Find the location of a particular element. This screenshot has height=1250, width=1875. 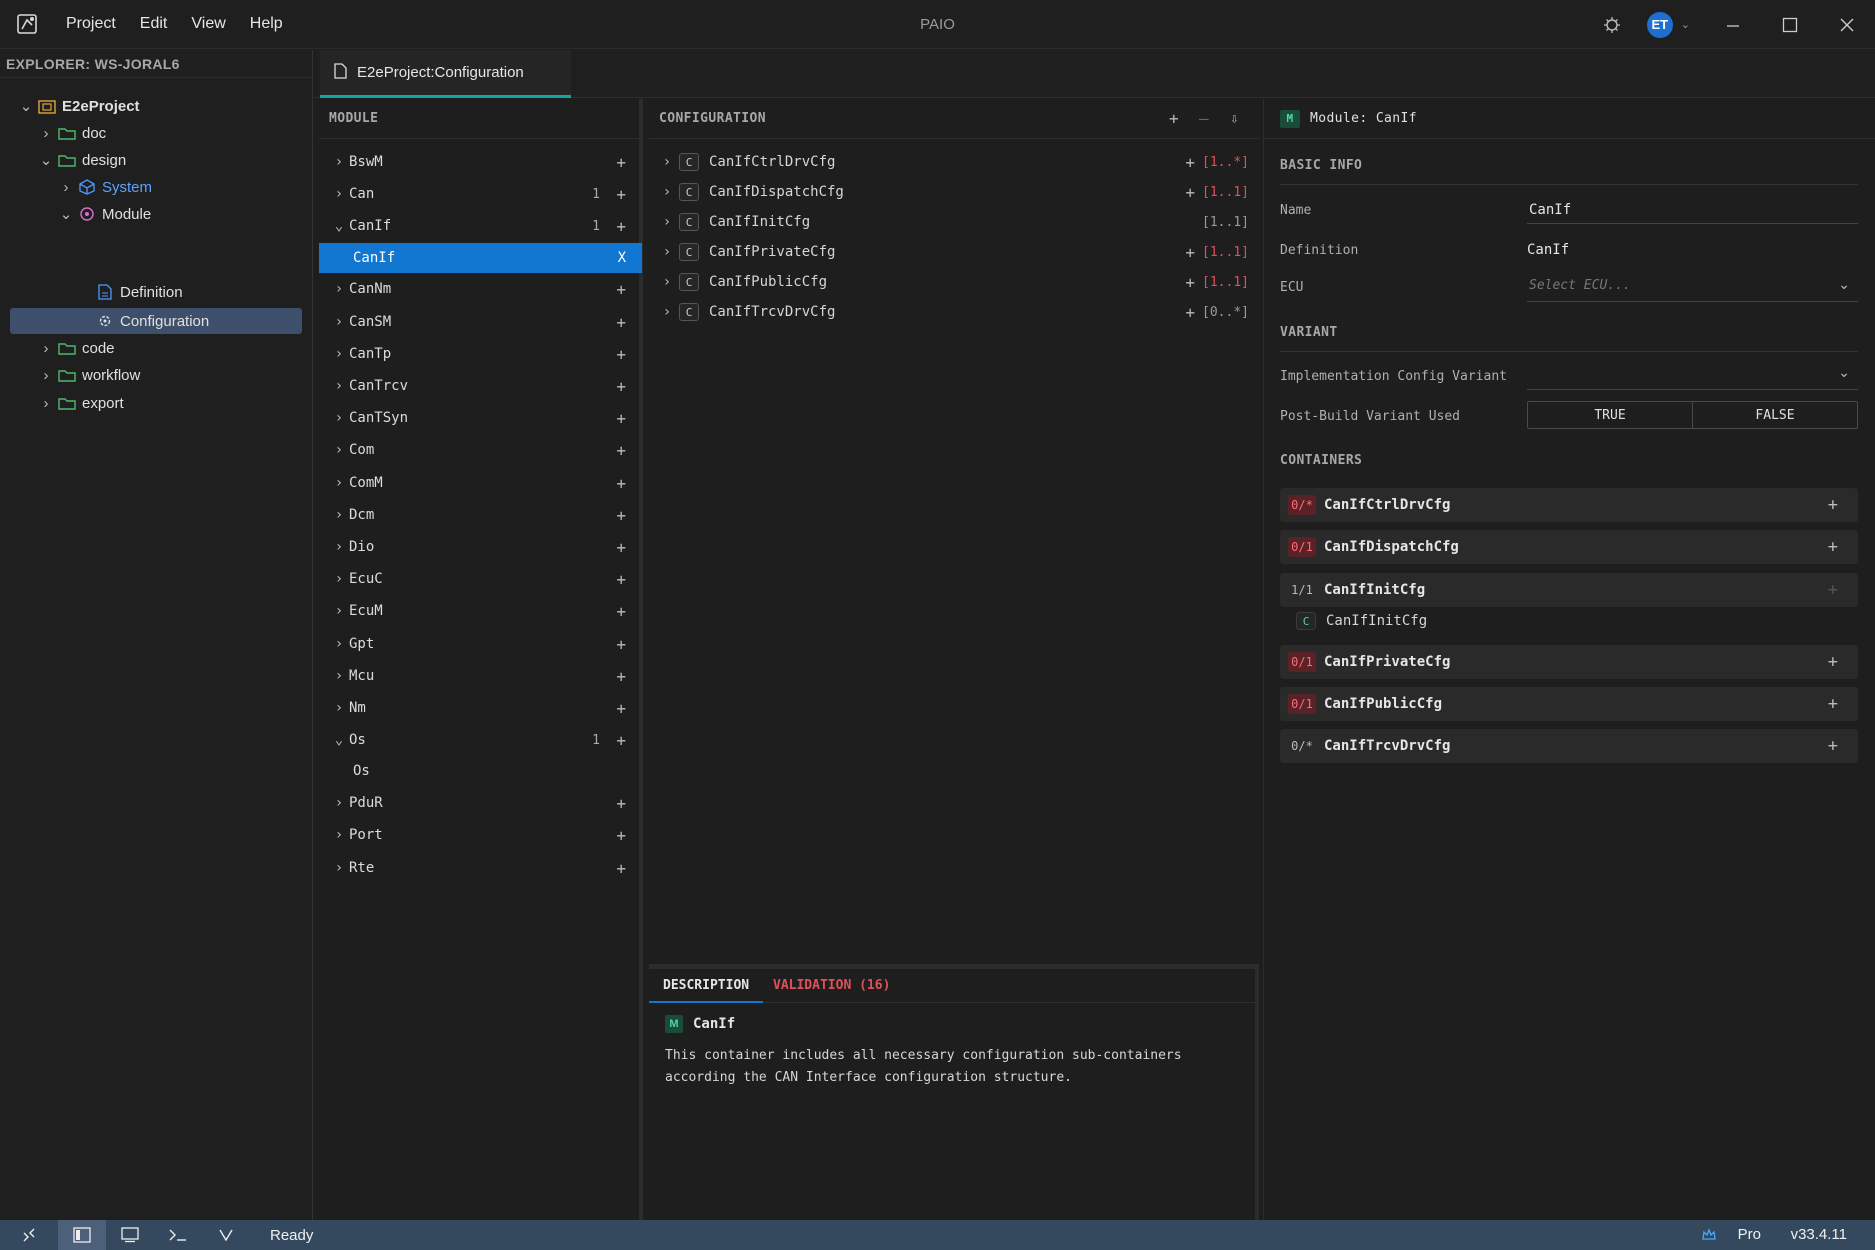

tree-item-export: › export is located at coordinates (81, 403).